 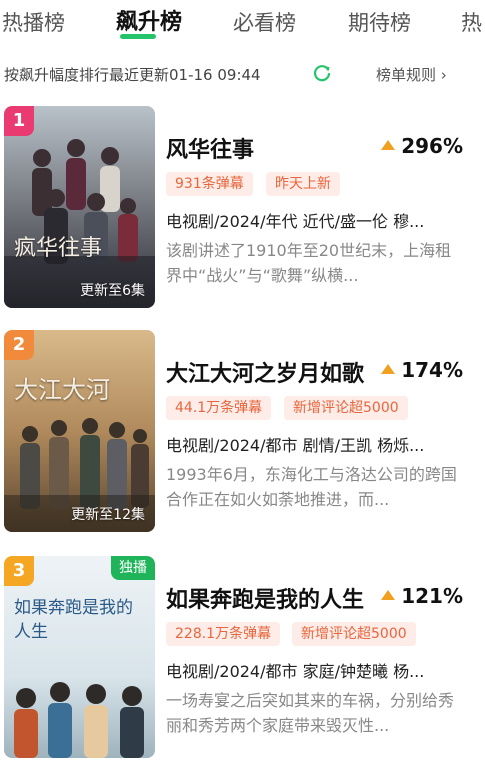 I want to click on rise-percentage: 174%, so click(x=422, y=370).